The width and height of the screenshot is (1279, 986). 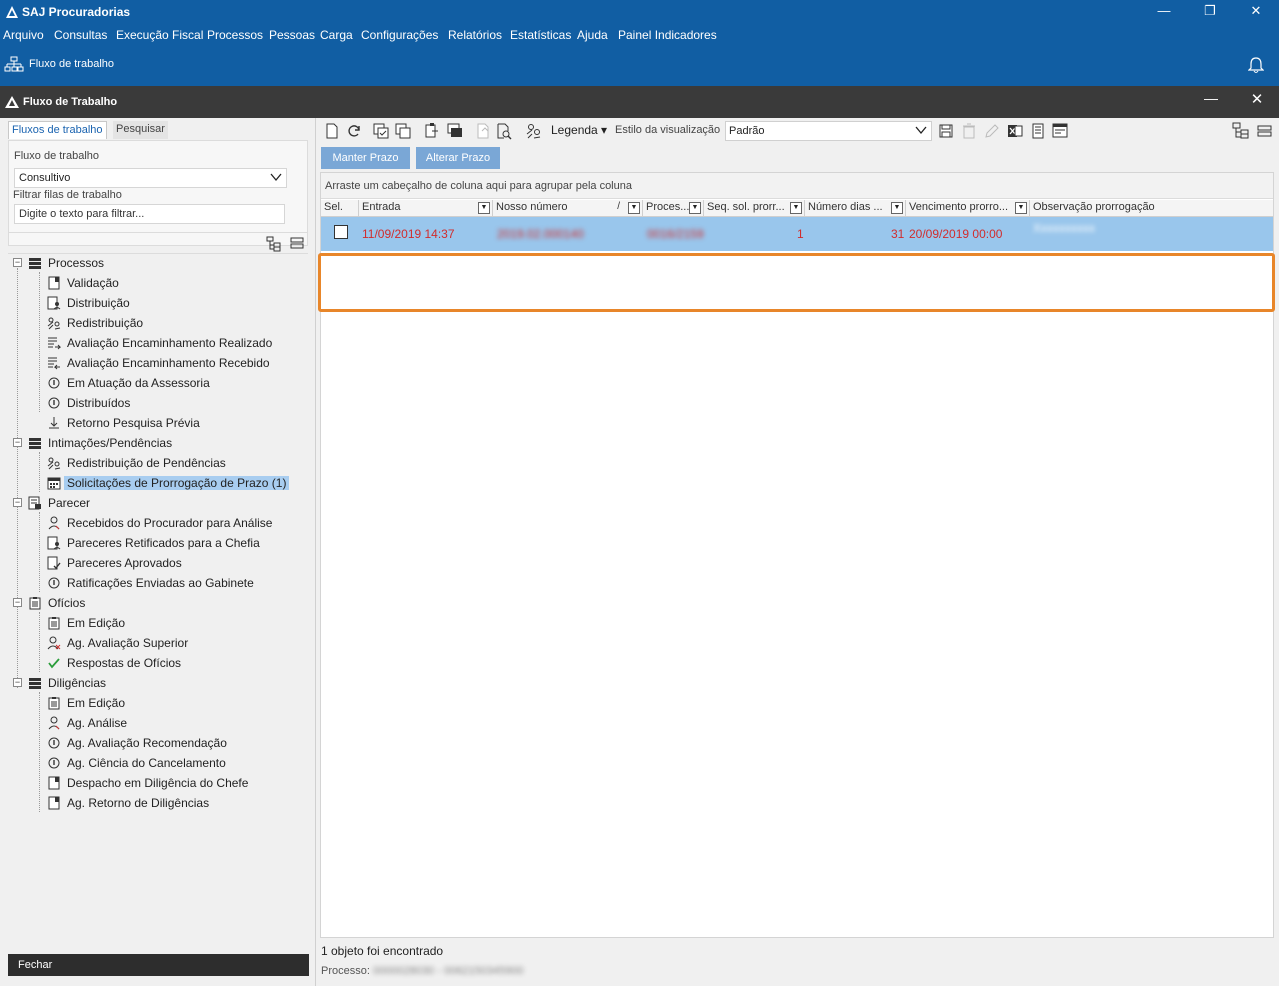 What do you see at coordinates (475, 35) in the screenshot?
I see `menu-relatorios: Relatórios` at bounding box center [475, 35].